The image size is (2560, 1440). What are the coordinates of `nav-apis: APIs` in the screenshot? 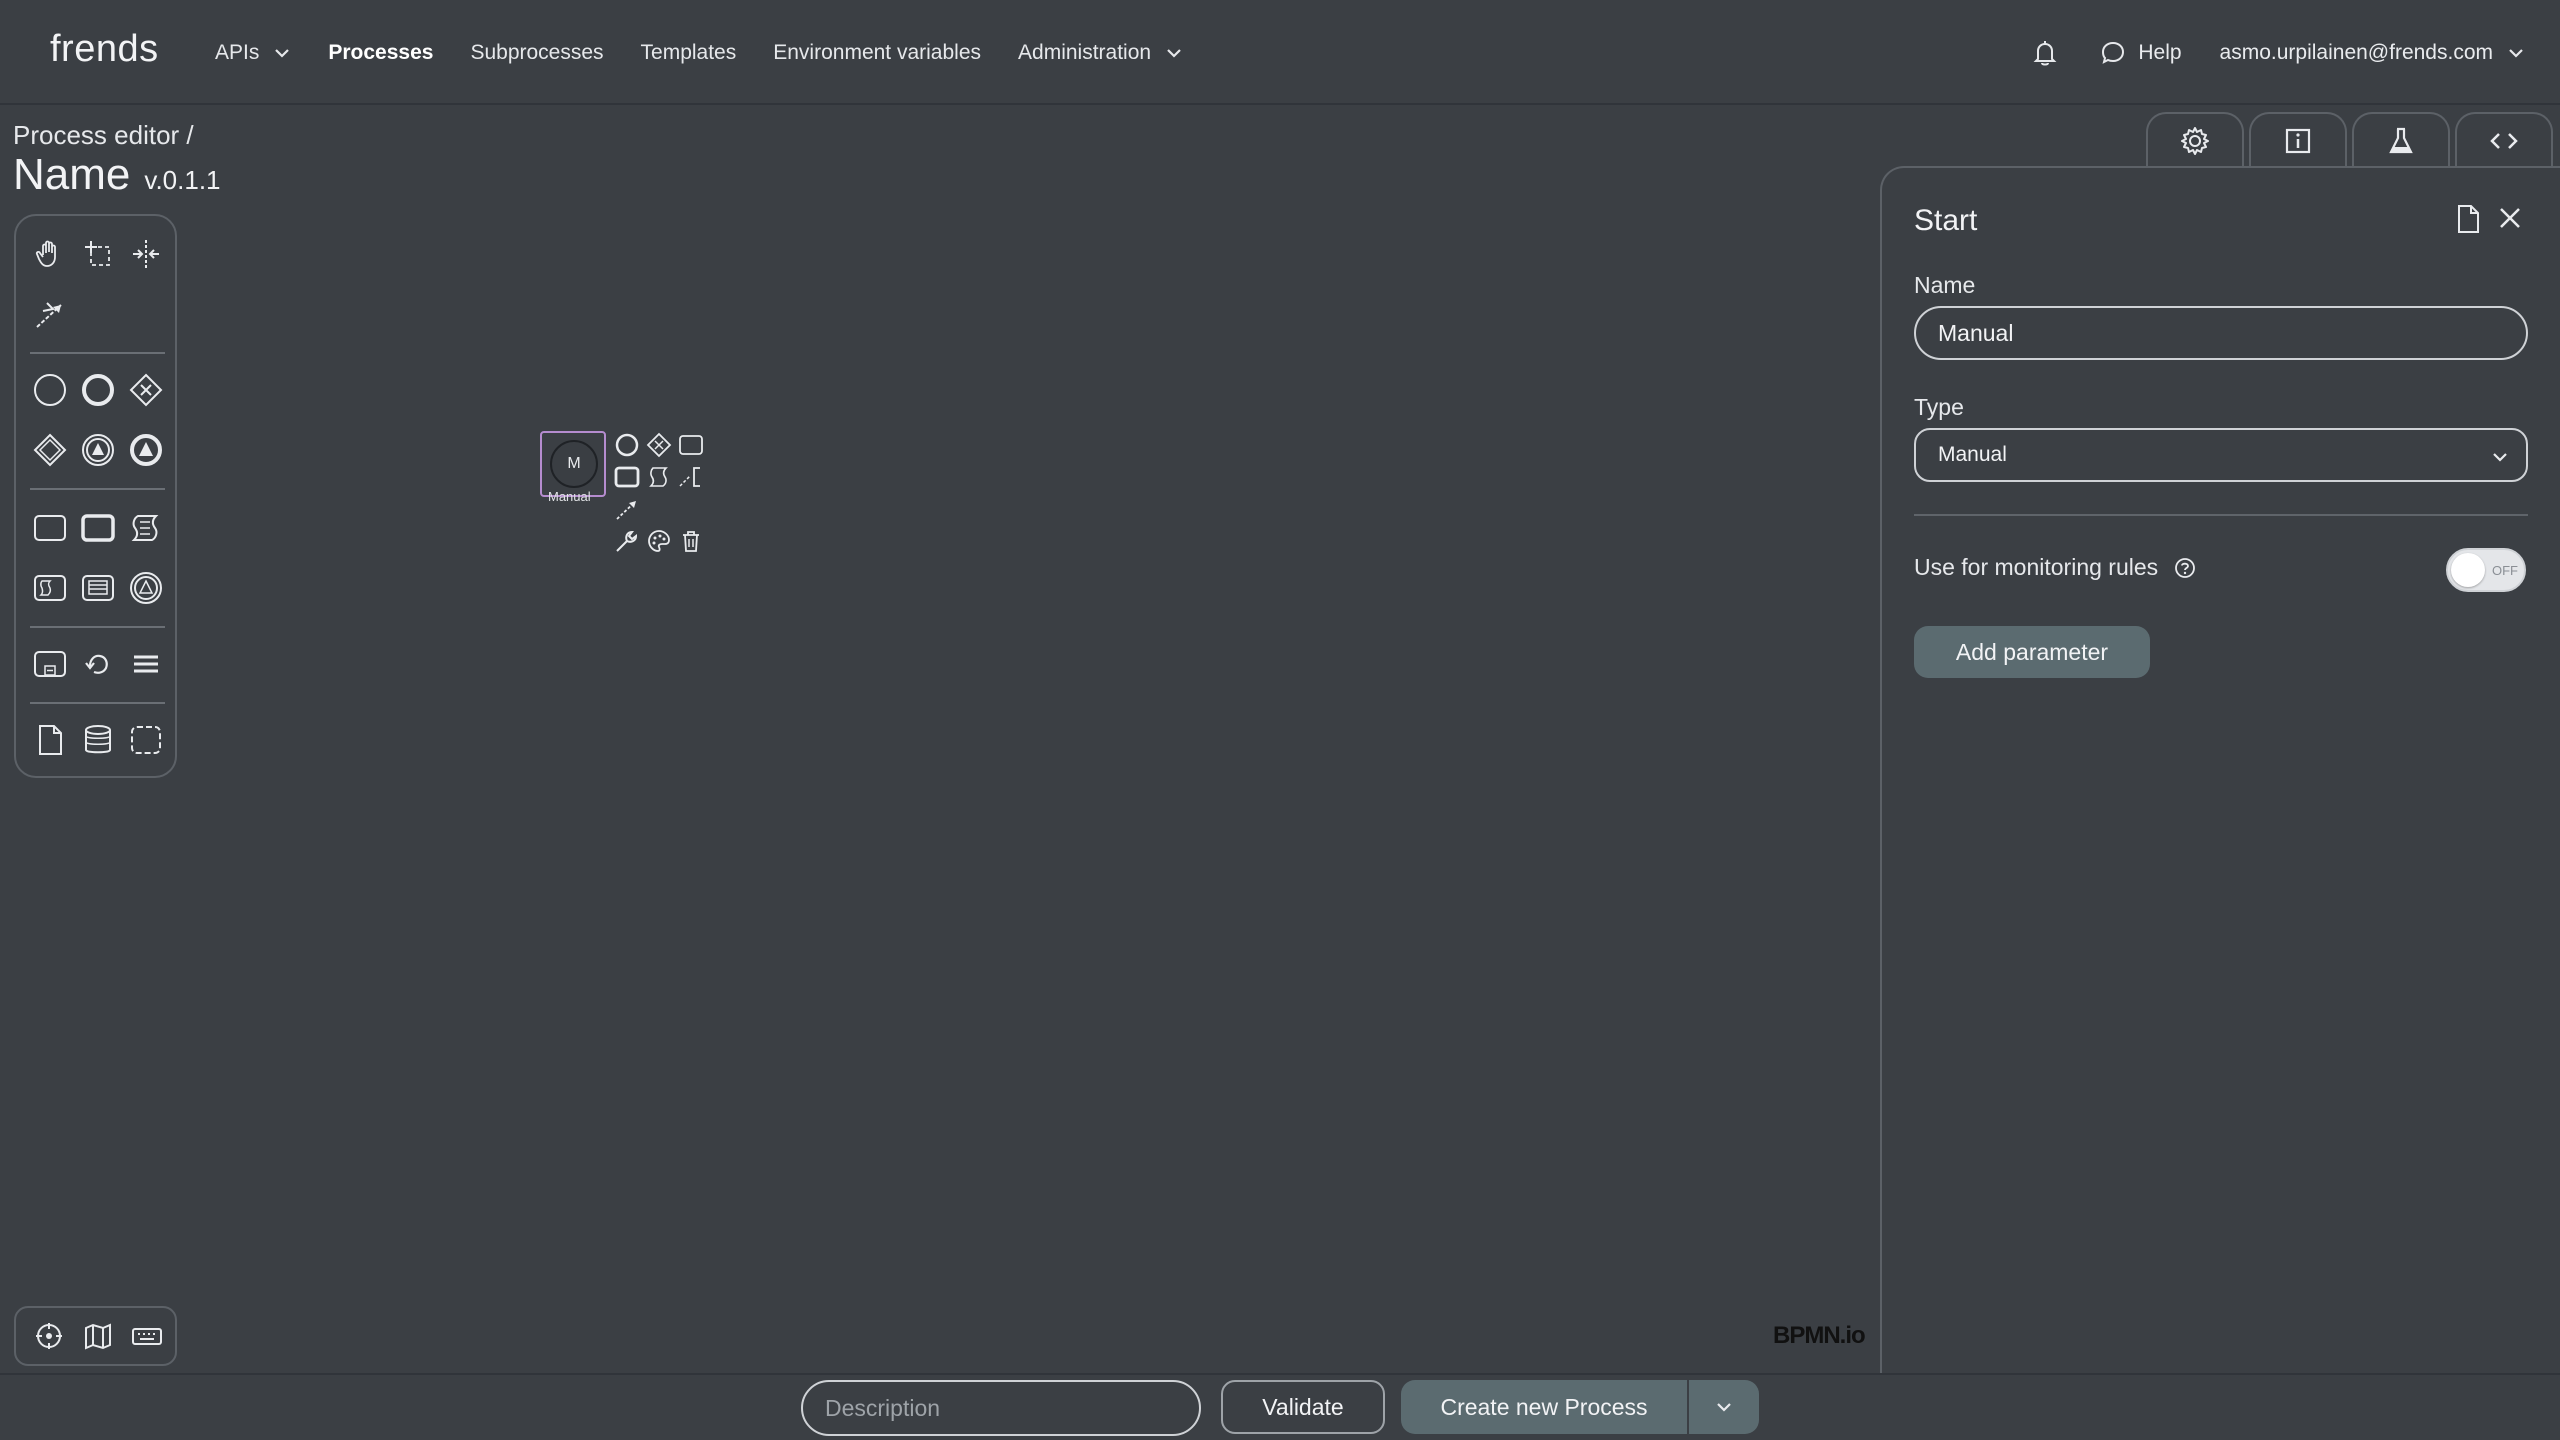 It's located at (253, 53).